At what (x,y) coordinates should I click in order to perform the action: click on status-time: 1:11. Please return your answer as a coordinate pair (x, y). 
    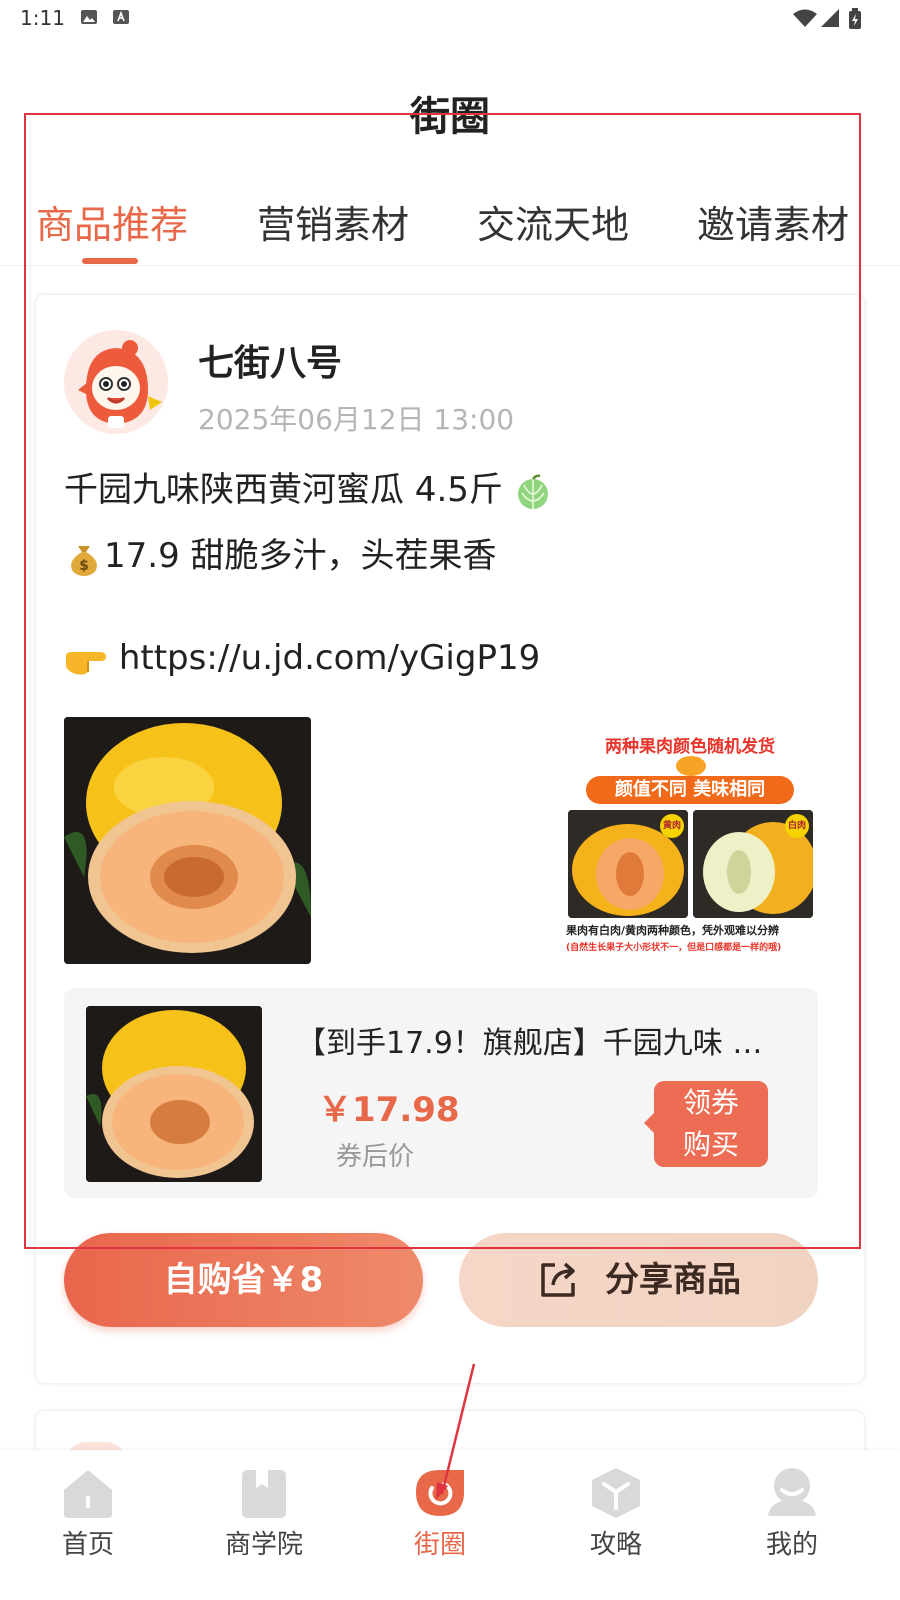
    Looking at the image, I should click on (42, 18).